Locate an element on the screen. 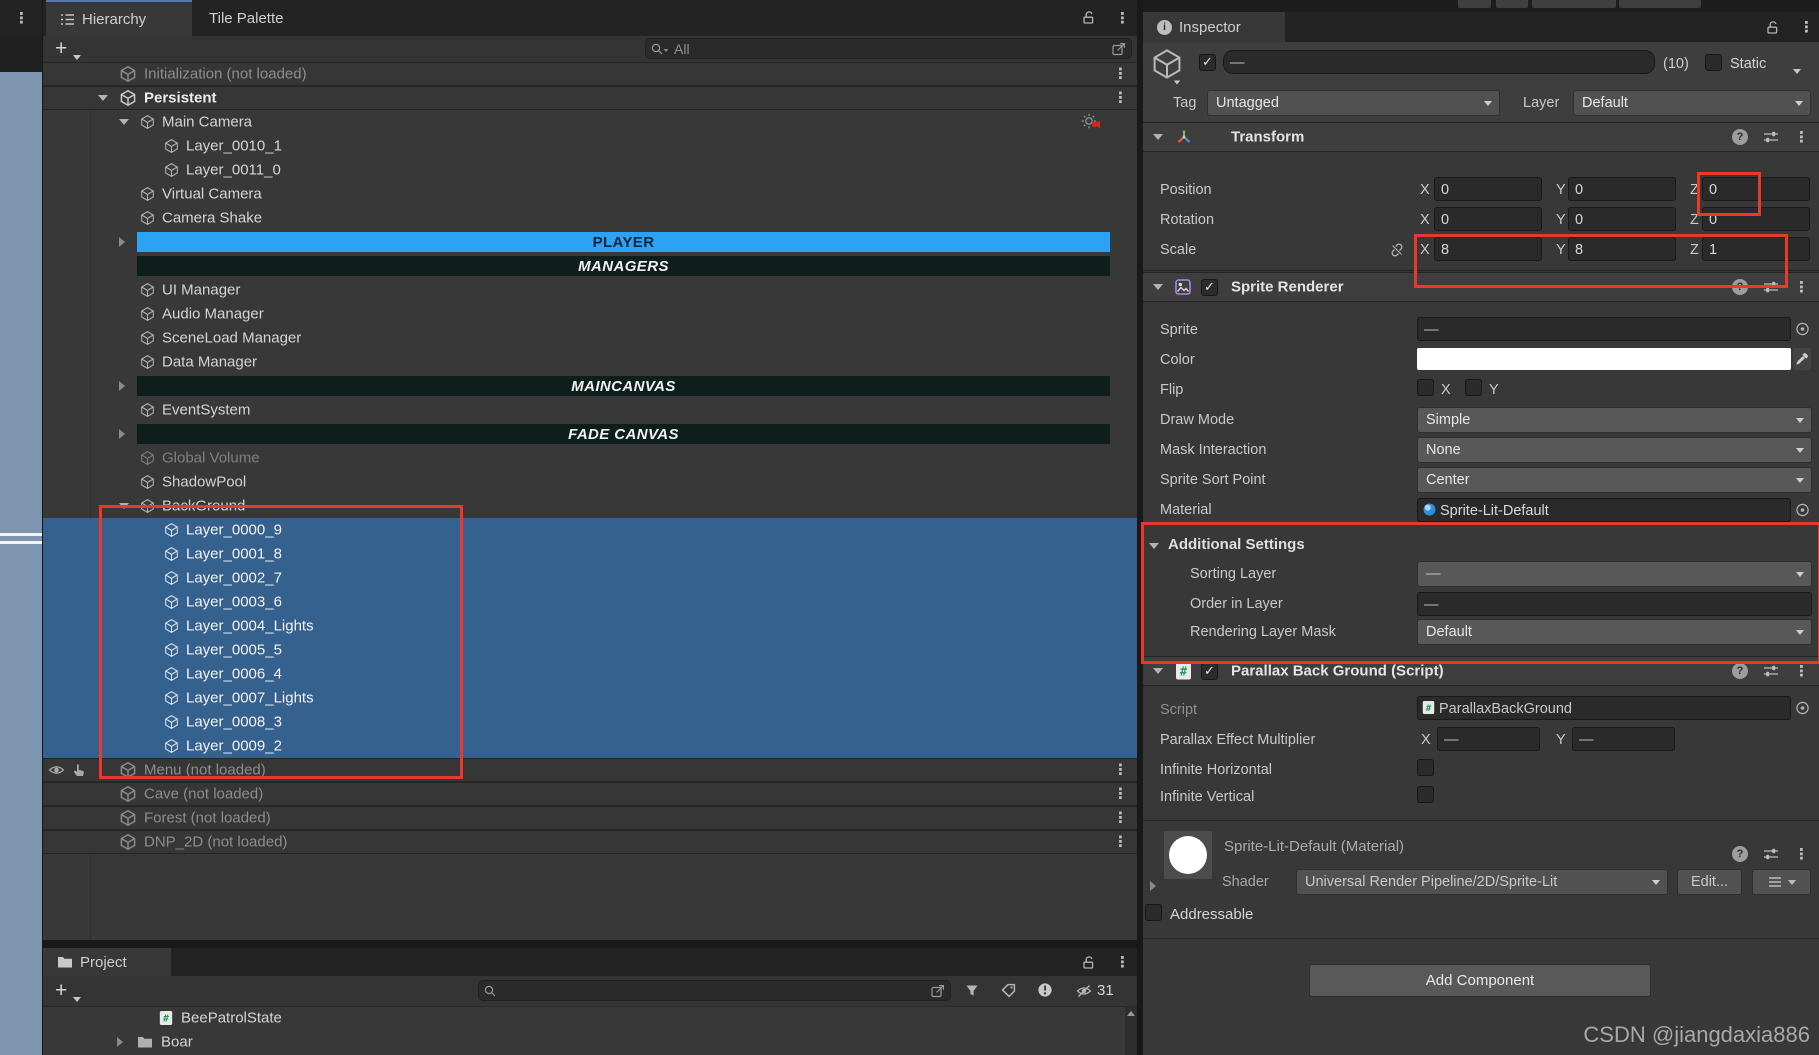  shader-dropdown: Universal Render Pipeline/2D/Sprite-Lit is located at coordinates (1482, 882).